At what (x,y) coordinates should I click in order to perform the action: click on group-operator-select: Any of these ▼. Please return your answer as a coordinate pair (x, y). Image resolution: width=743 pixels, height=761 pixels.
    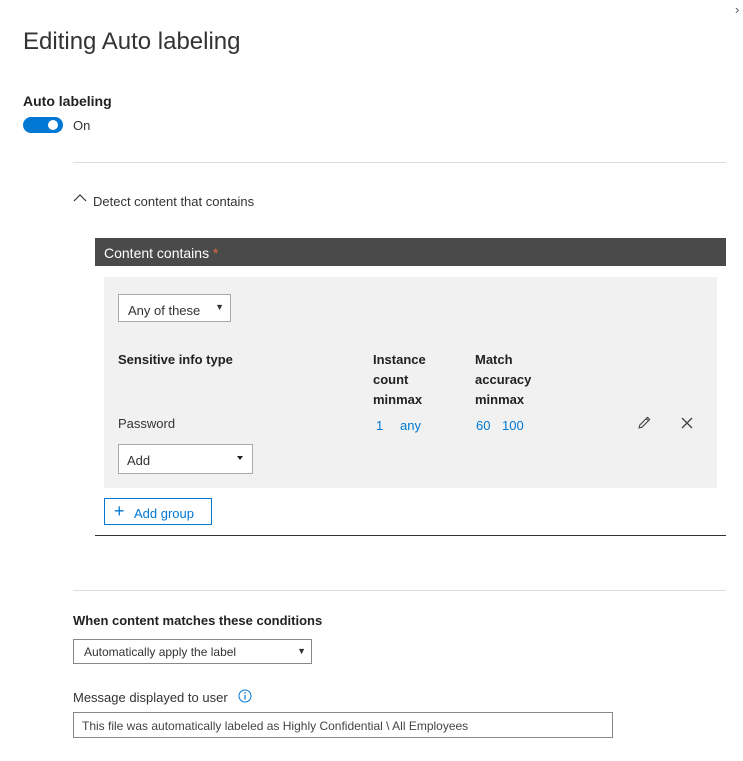
    Looking at the image, I should click on (174, 308).